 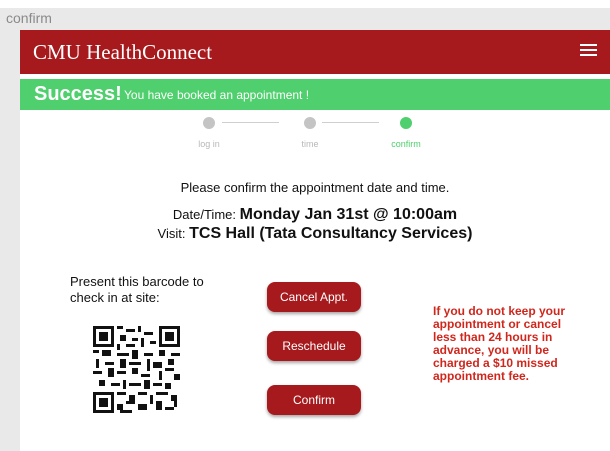 I want to click on step-dot-time, so click(x=310, y=123).